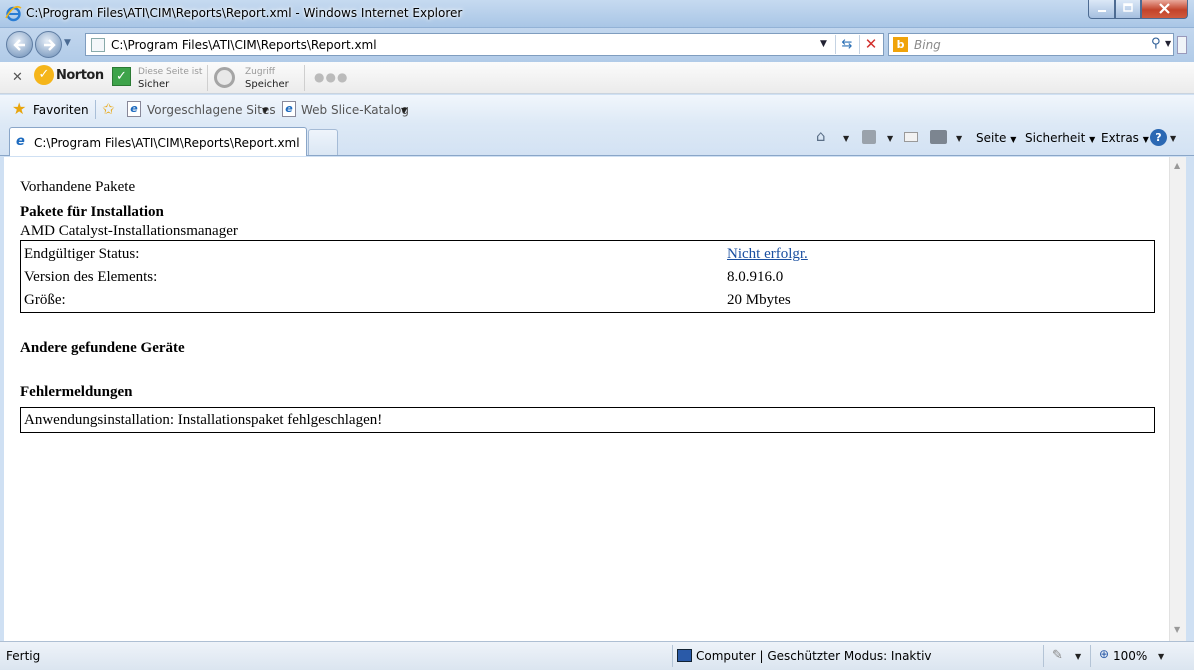  What do you see at coordinates (331, 77) in the screenshot?
I see `more-options-icon: ●●●` at bounding box center [331, 77].